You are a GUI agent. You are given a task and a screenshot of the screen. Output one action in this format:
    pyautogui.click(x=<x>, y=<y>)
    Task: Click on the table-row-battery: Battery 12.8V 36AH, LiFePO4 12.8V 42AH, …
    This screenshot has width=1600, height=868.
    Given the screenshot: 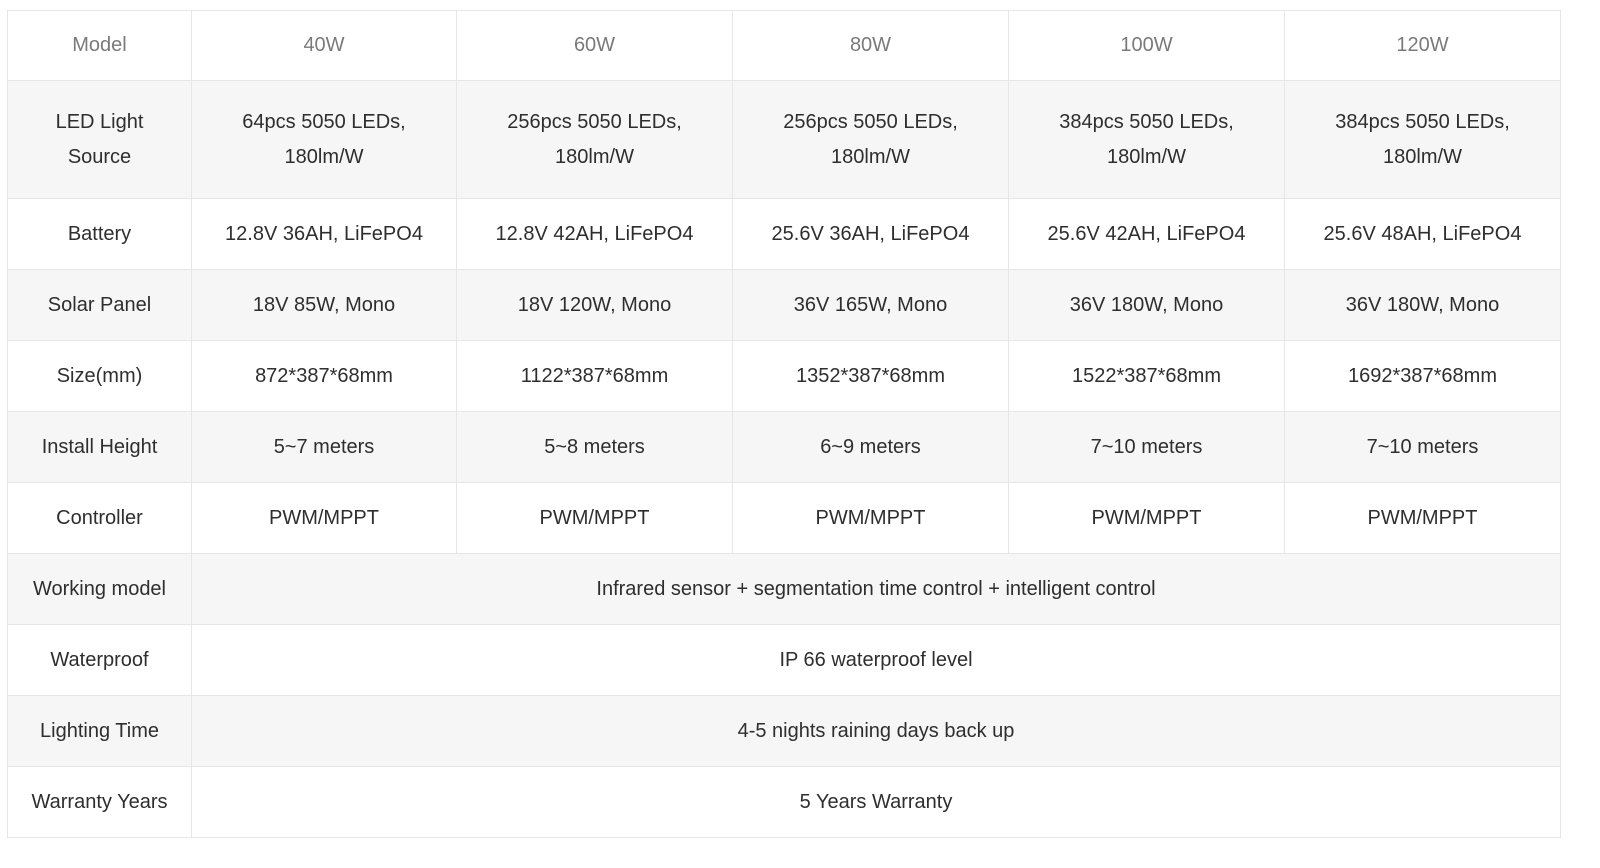 What is the action you would take?
    pyautogui.click(x=784, y=234)
    